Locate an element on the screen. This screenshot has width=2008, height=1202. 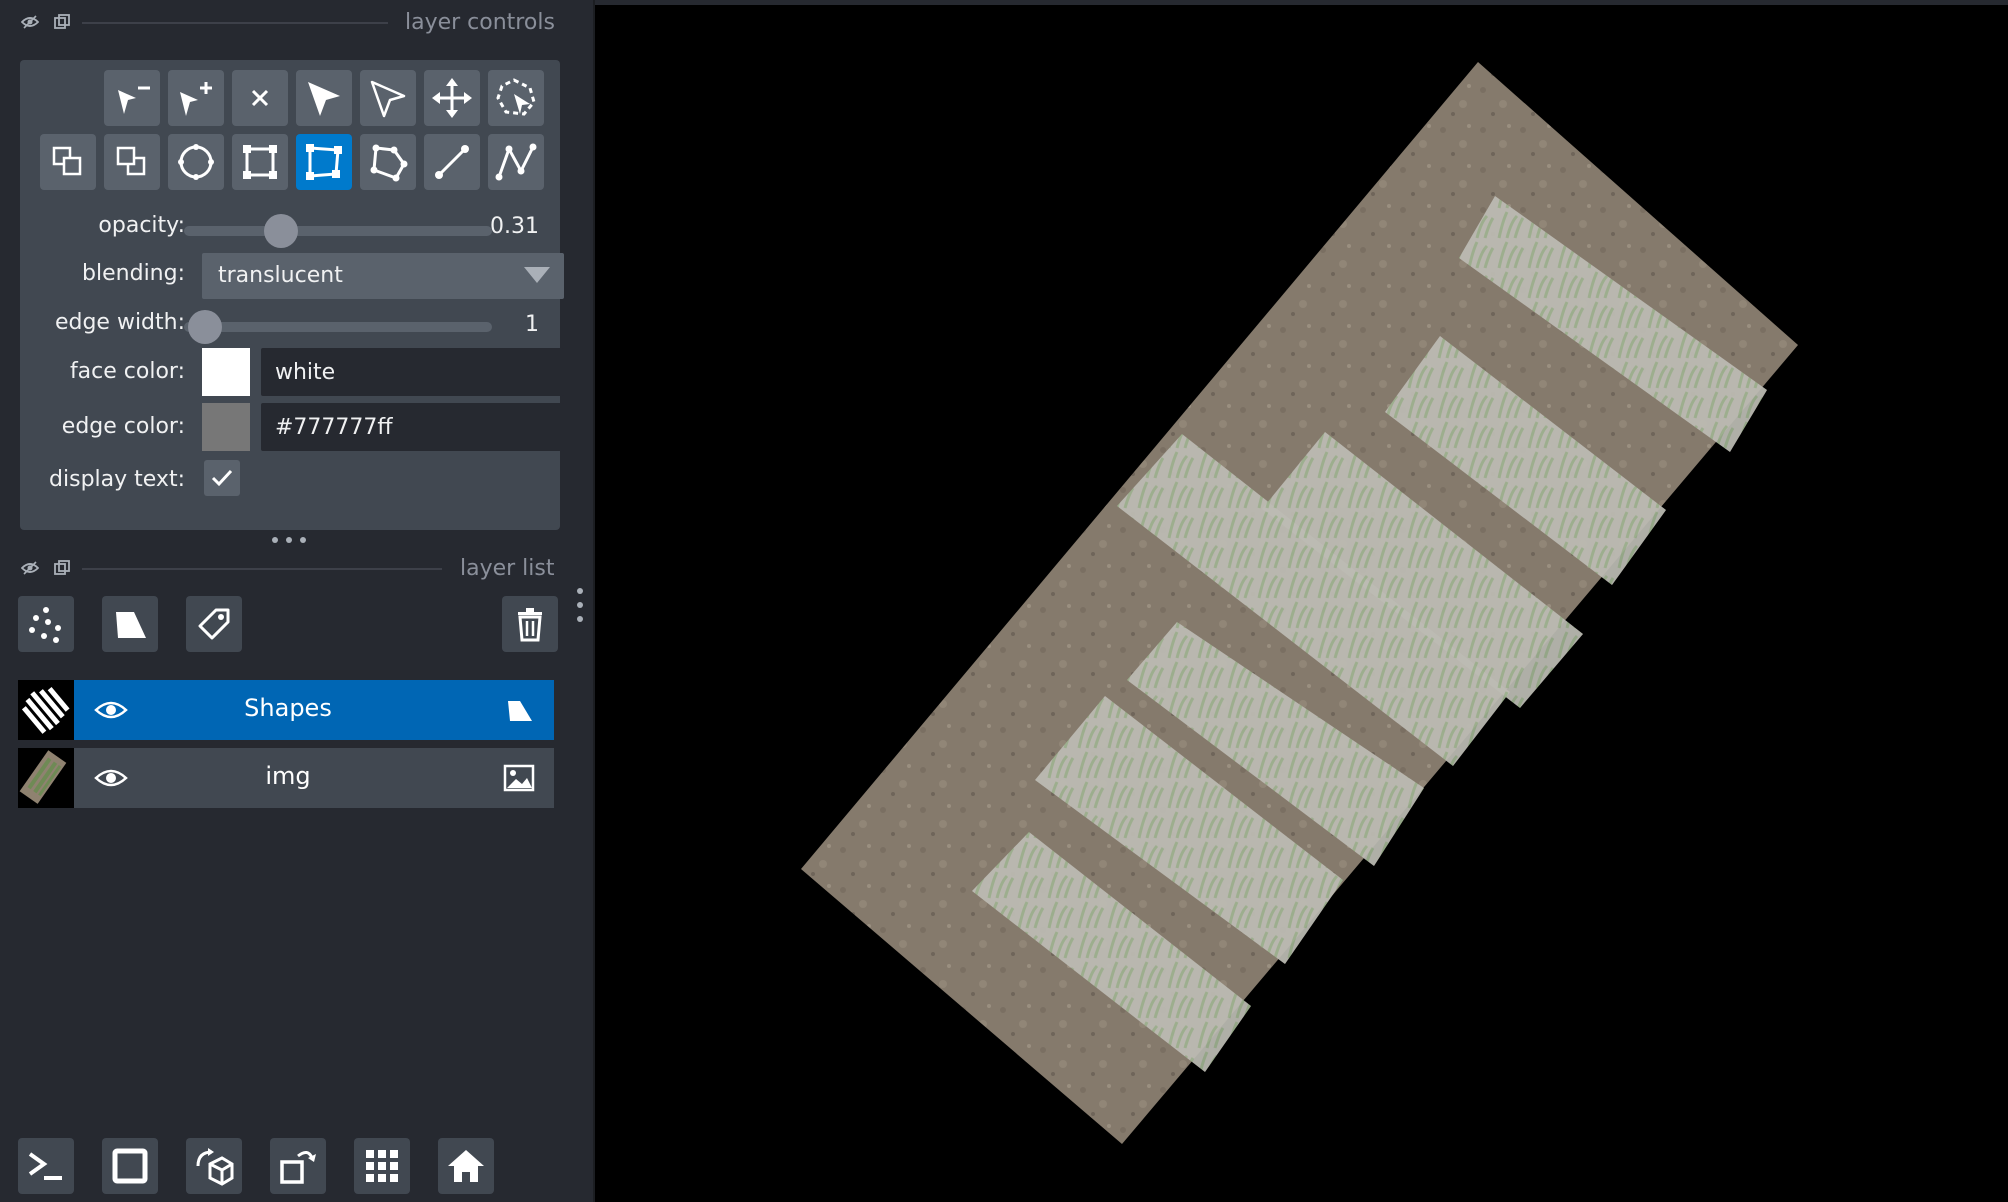
grid-view-button is located at coordinates (382, 1166).